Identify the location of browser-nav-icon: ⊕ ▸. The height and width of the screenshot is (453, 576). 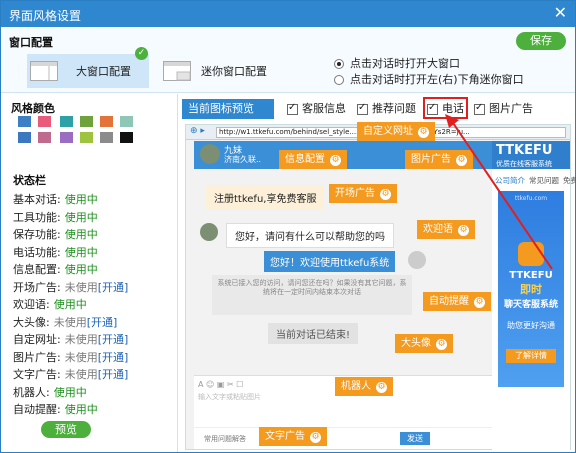
(197, 131).